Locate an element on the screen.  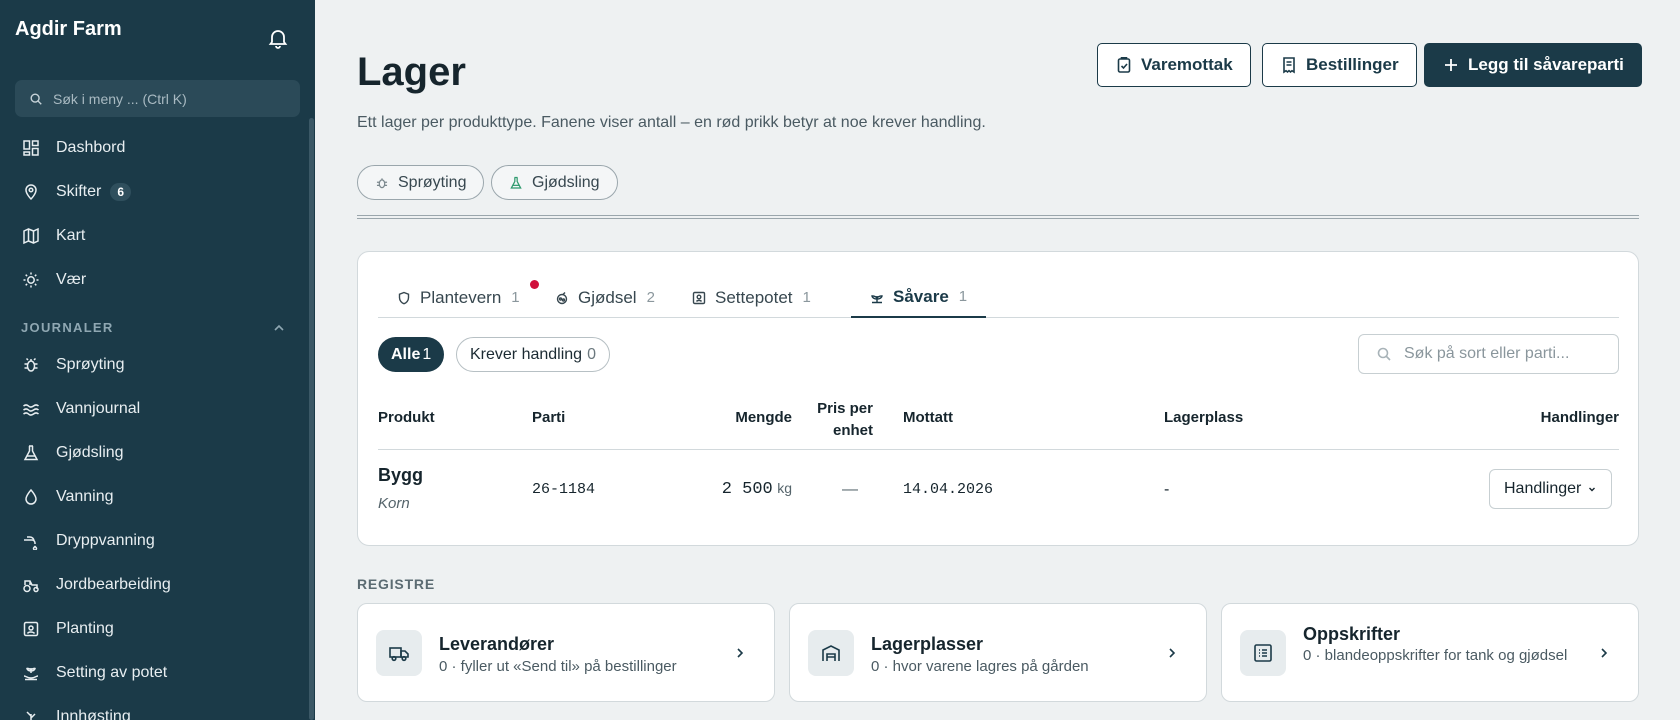
chip-label: Sprøyting is located at coordinates (432, 182).